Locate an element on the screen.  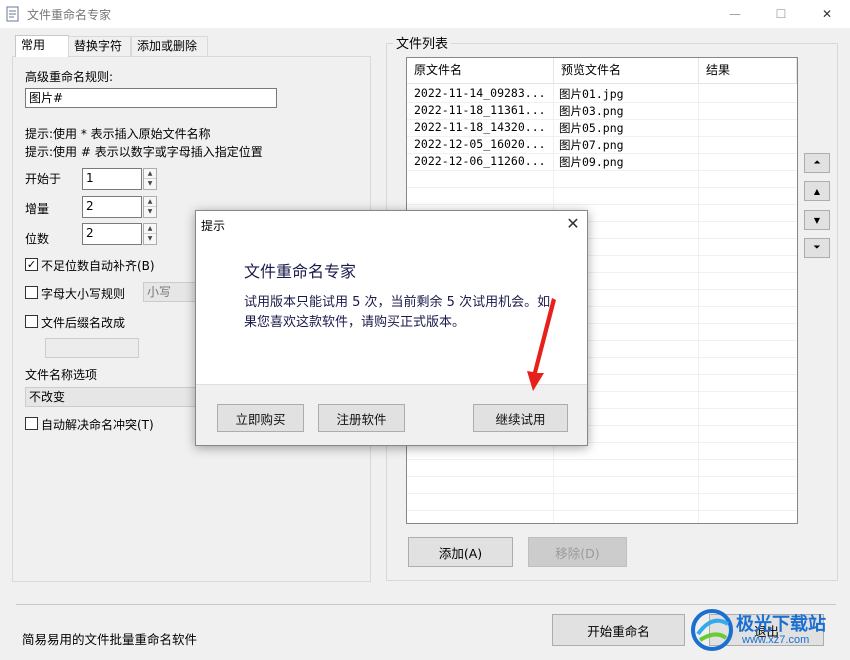
register-button: 注册软件 is located at coordinates (361, 418).